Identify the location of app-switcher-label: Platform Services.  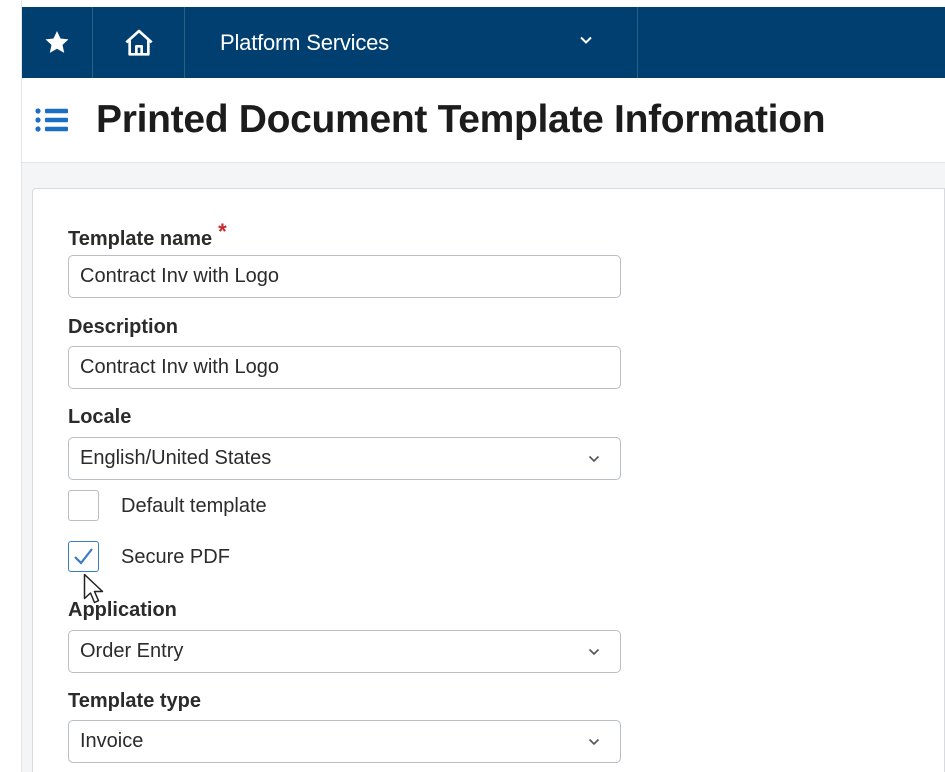
(304, 42).